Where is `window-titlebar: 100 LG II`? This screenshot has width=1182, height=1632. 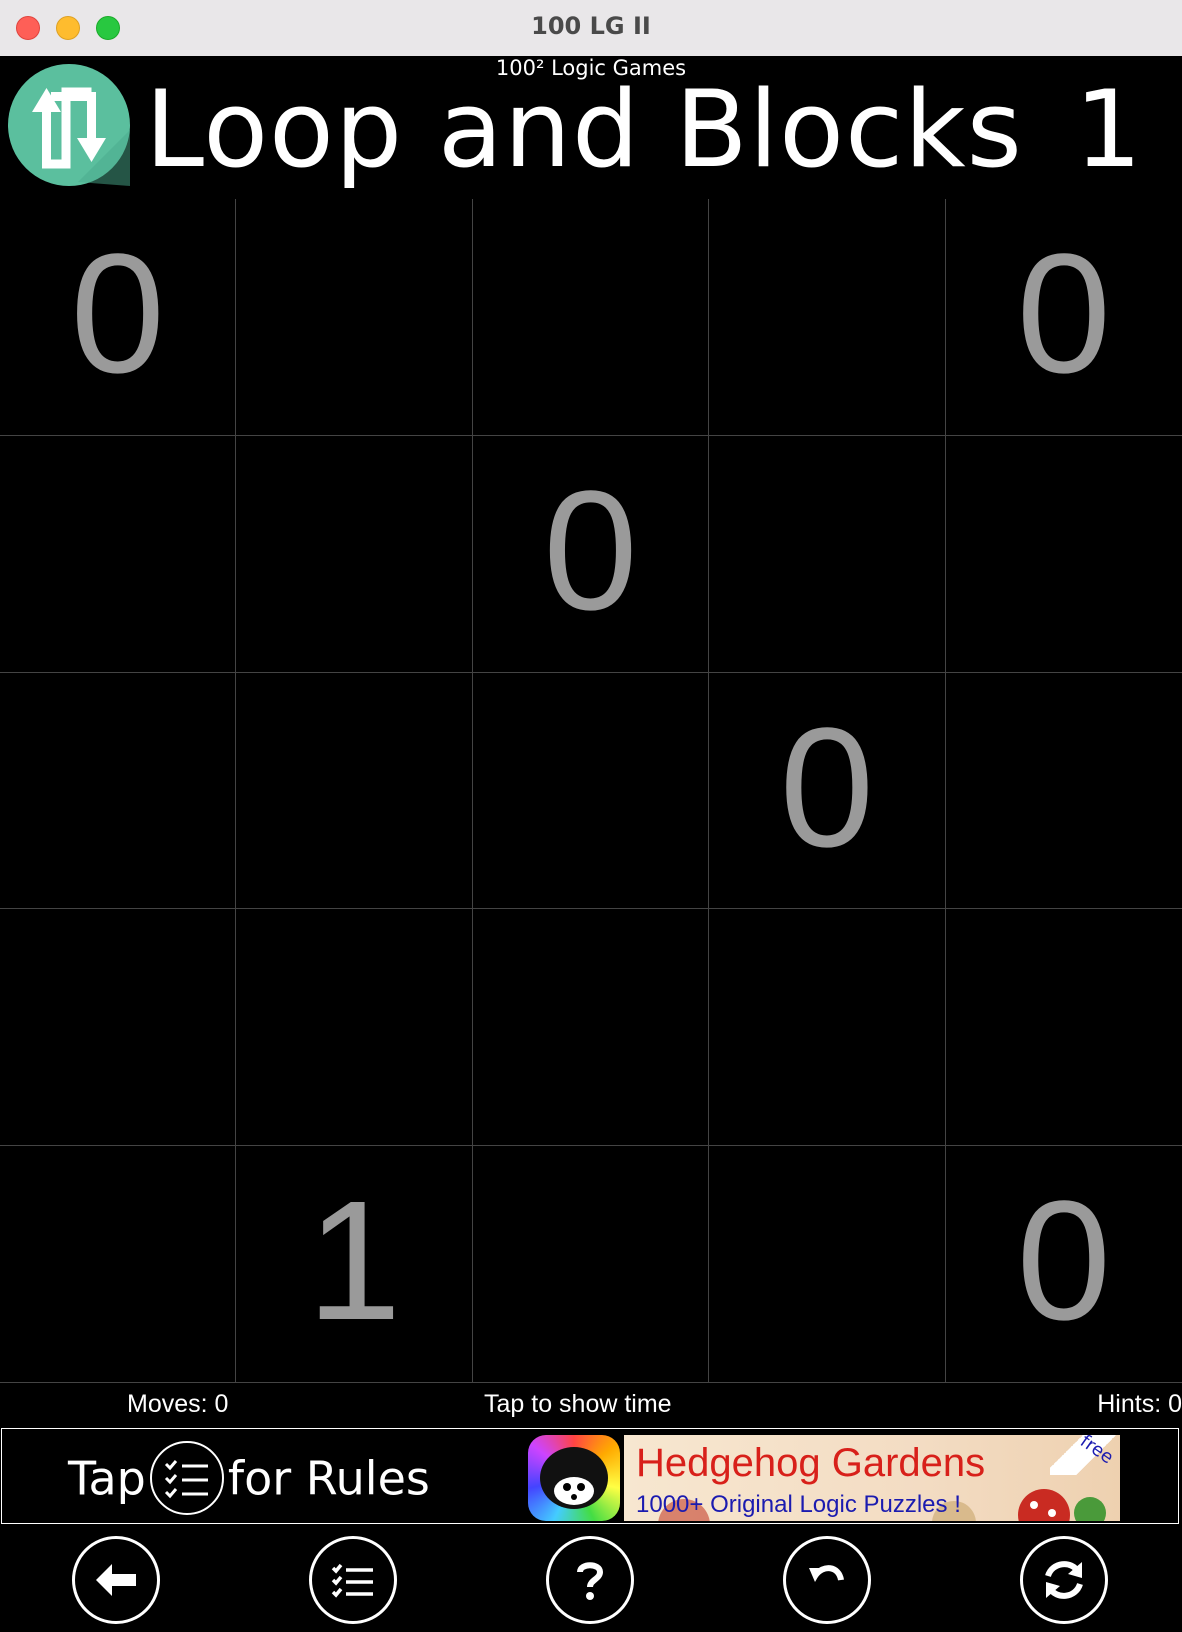 window-titlebar: 100 LG II is located at coordinates (591, 28).